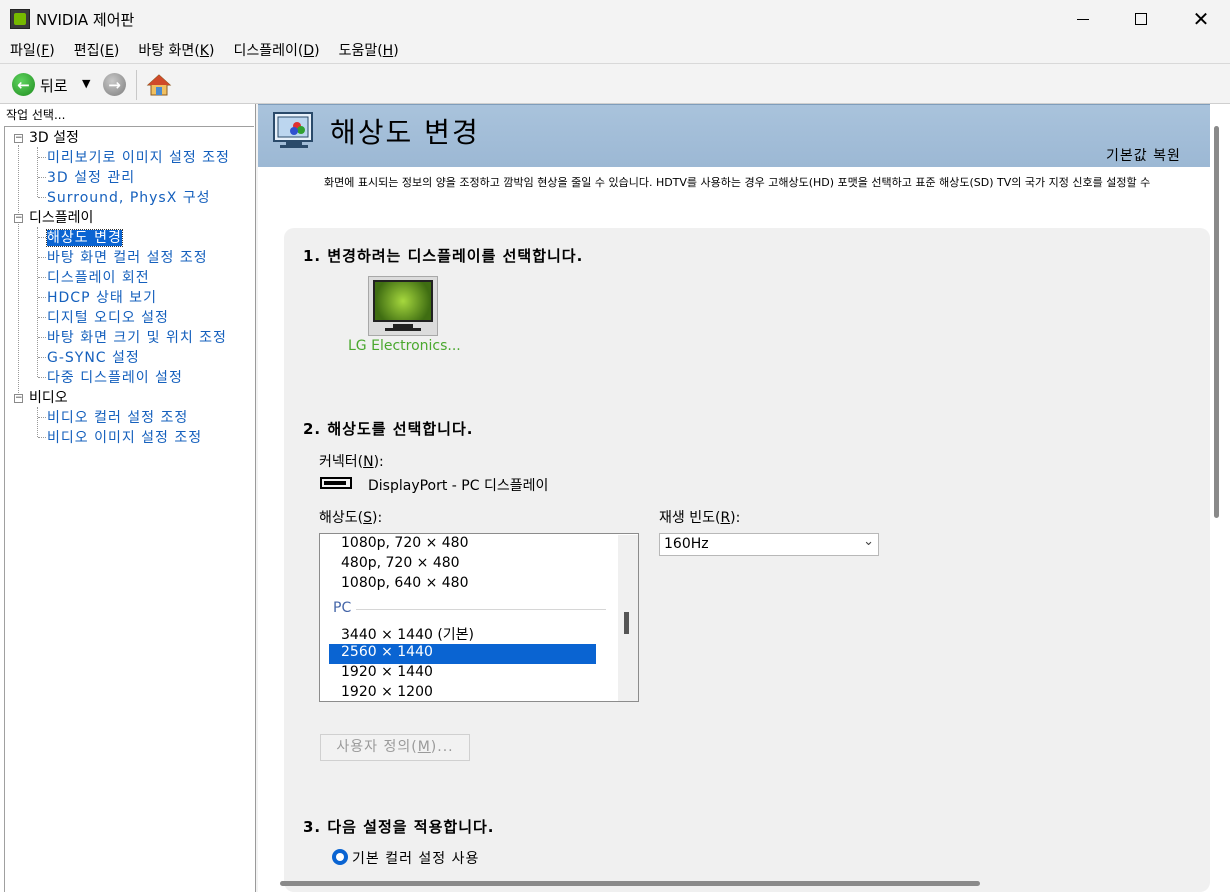  Describe the element at coordinates (138, 157) in the screenshot. I see `tree-item-preview-image: 미리보기로 이미지 설정 조정` at that location.